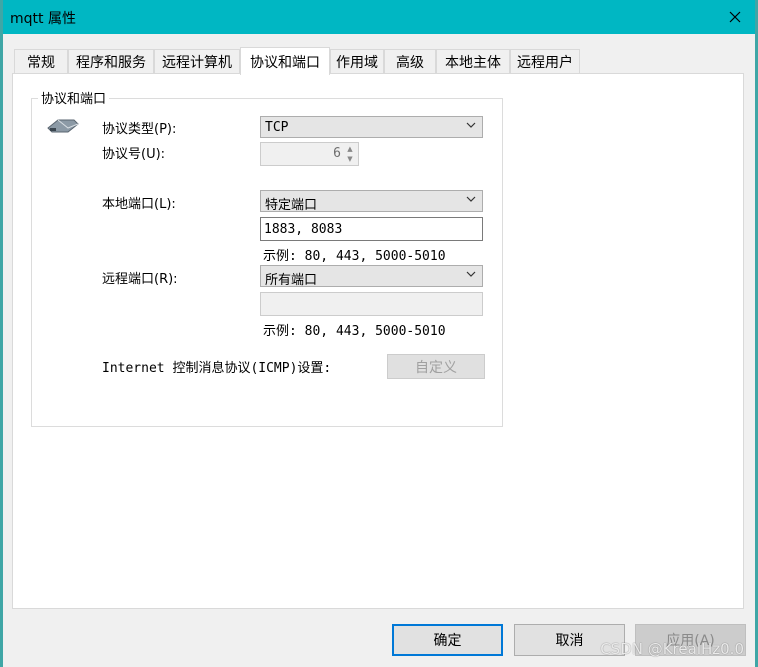 The image size is (758, 667). Describe the element at coordinates (63, 126) in the screenshot. I see `network-protocol-icon` at that location.